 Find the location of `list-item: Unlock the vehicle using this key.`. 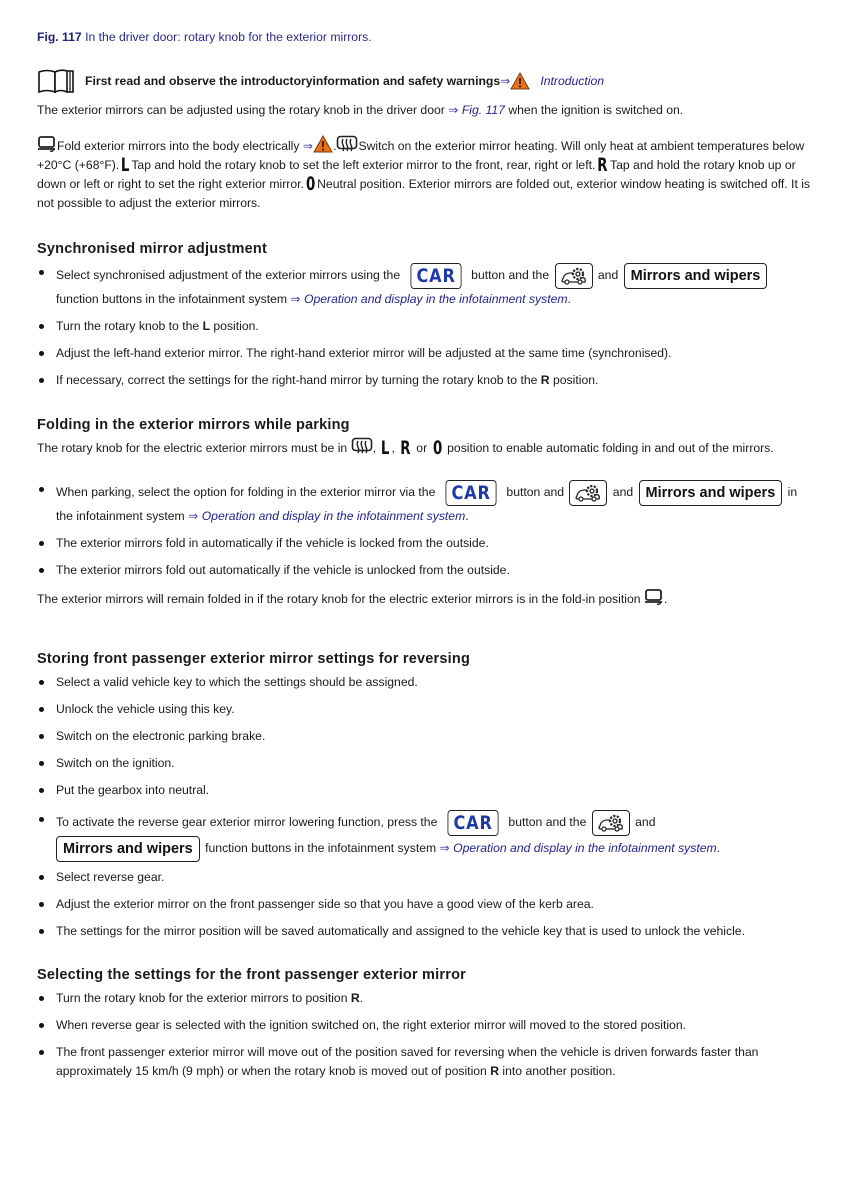

list-item: Unlock the vehicle using this key. is located at coordinates (427, 709).